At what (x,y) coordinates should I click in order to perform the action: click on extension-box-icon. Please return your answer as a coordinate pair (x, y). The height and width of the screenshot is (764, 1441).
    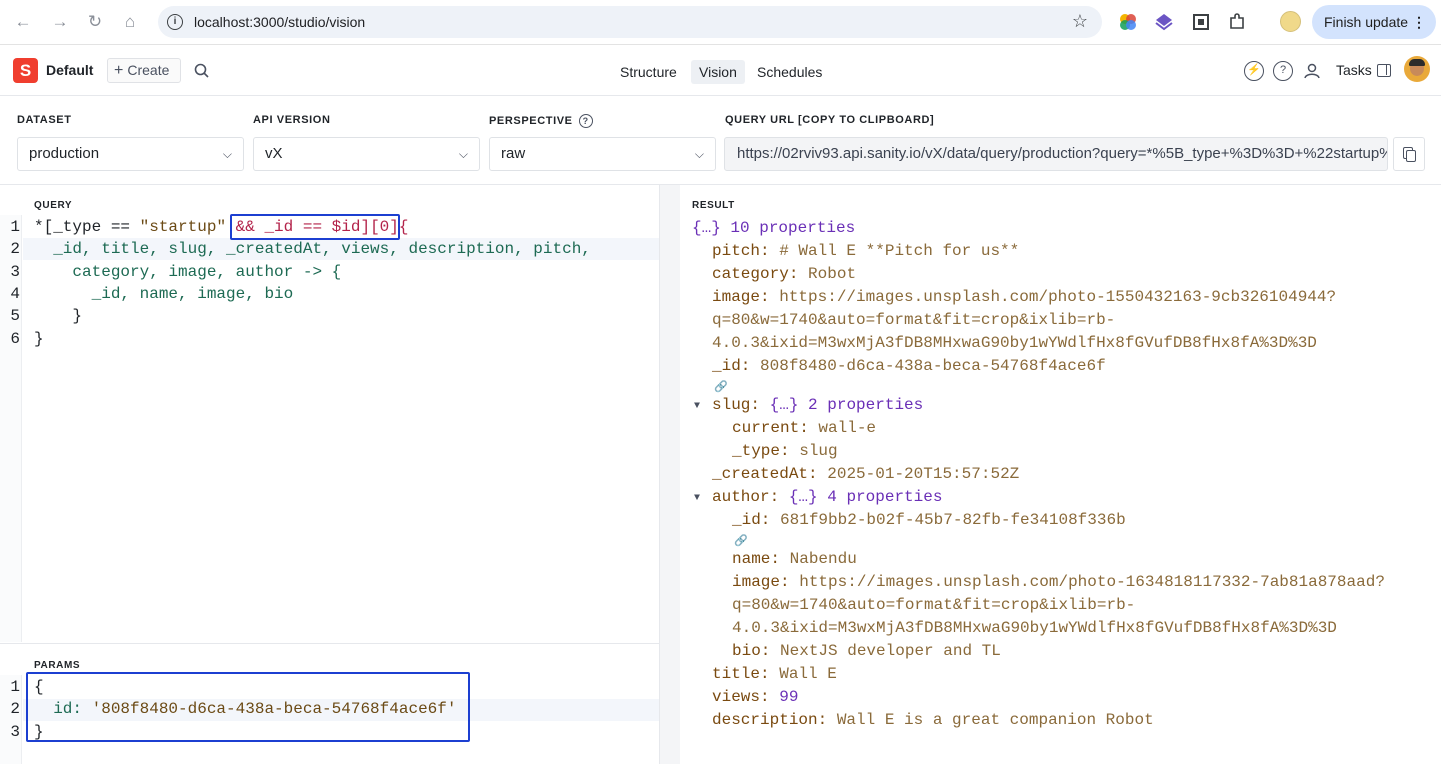
    Looking at the image, I should click on (1201, 22).